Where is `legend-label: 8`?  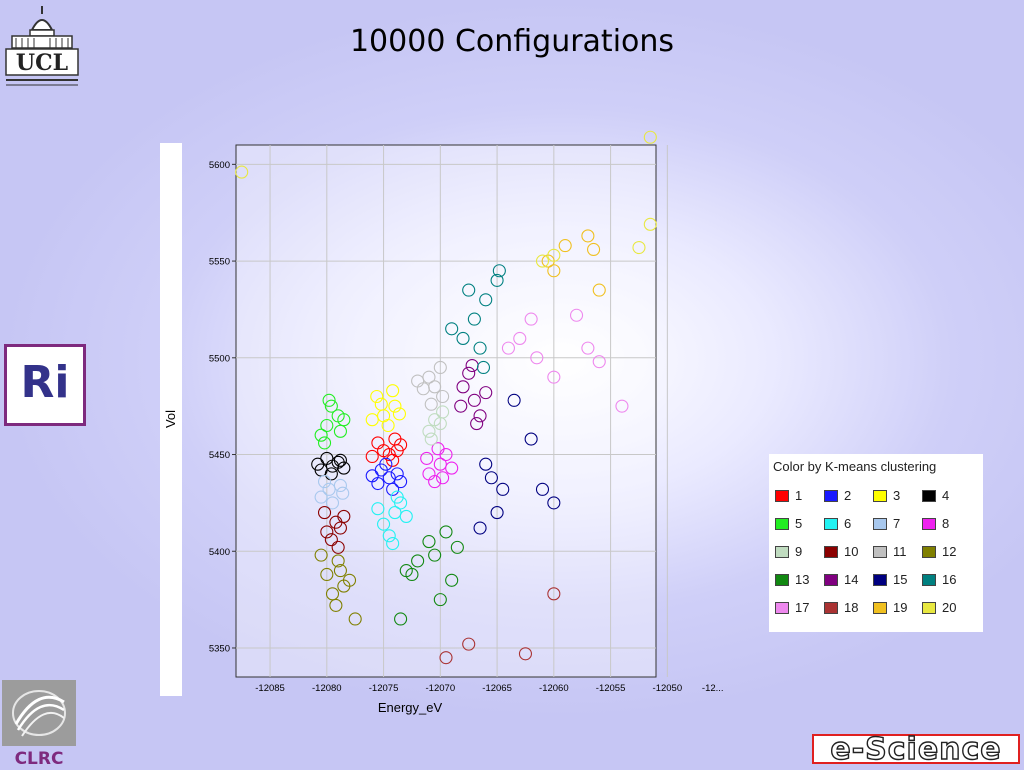 legend-label: 8 is located at coordinates (946, 523).